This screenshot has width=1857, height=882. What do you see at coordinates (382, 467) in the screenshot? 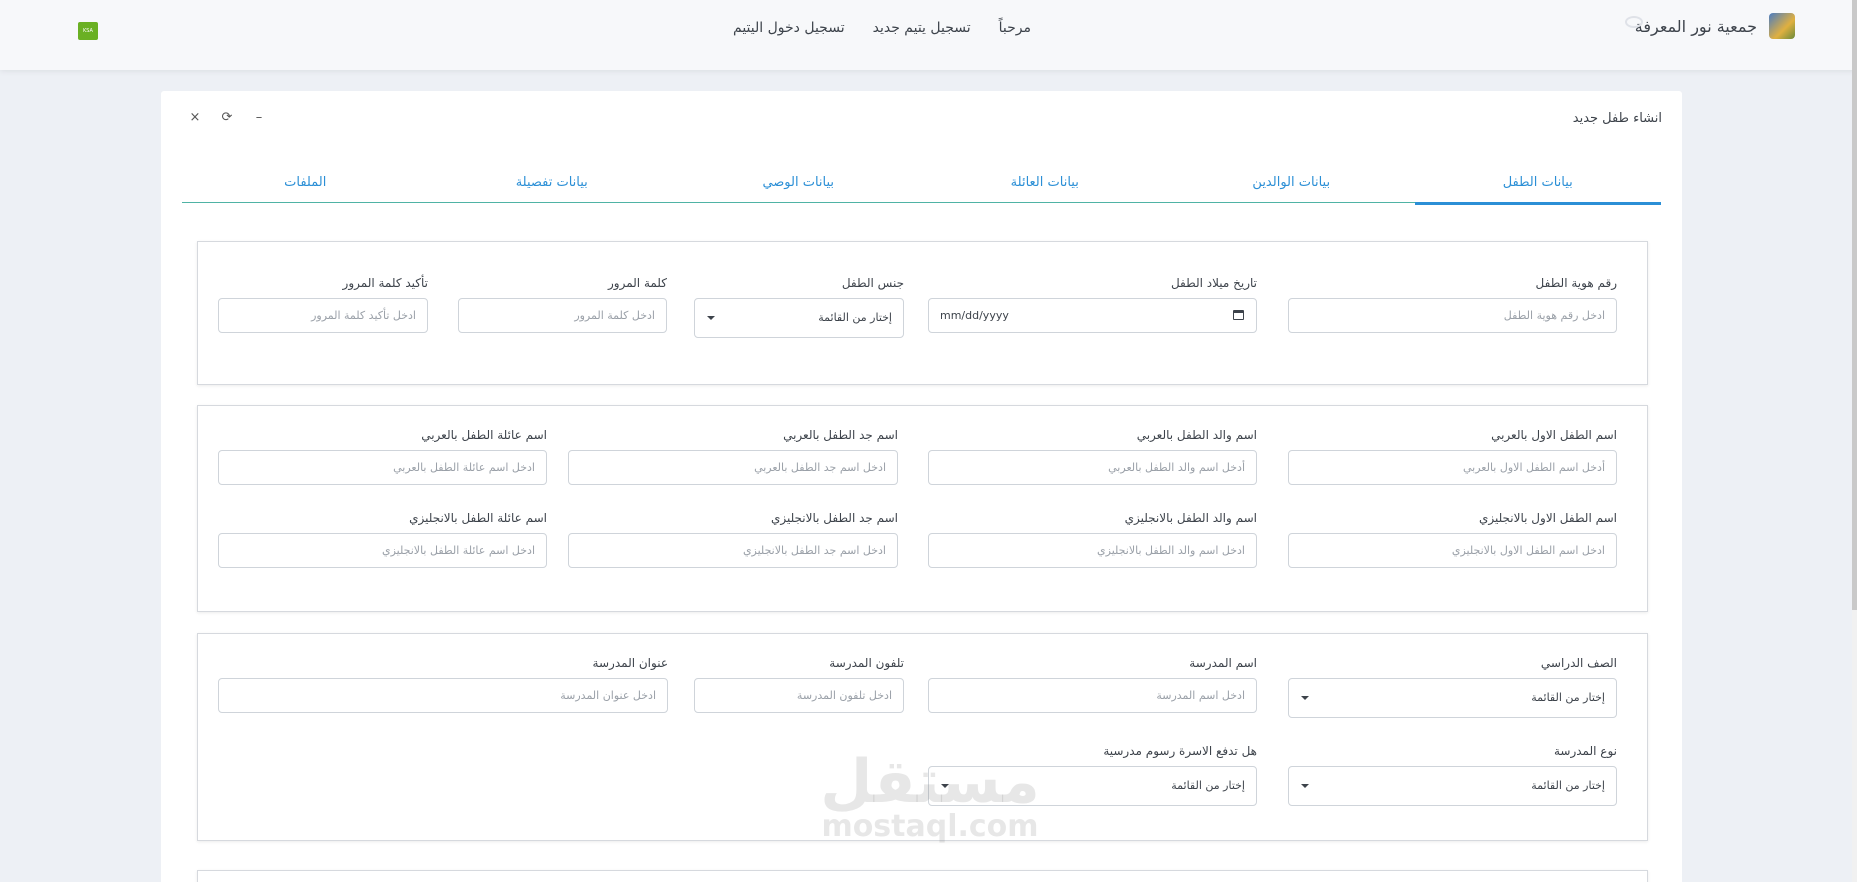
I see `family-name-ar-input: ادخل اسم عائلة الطفل بالعربي` at bounding box center [382, 467].